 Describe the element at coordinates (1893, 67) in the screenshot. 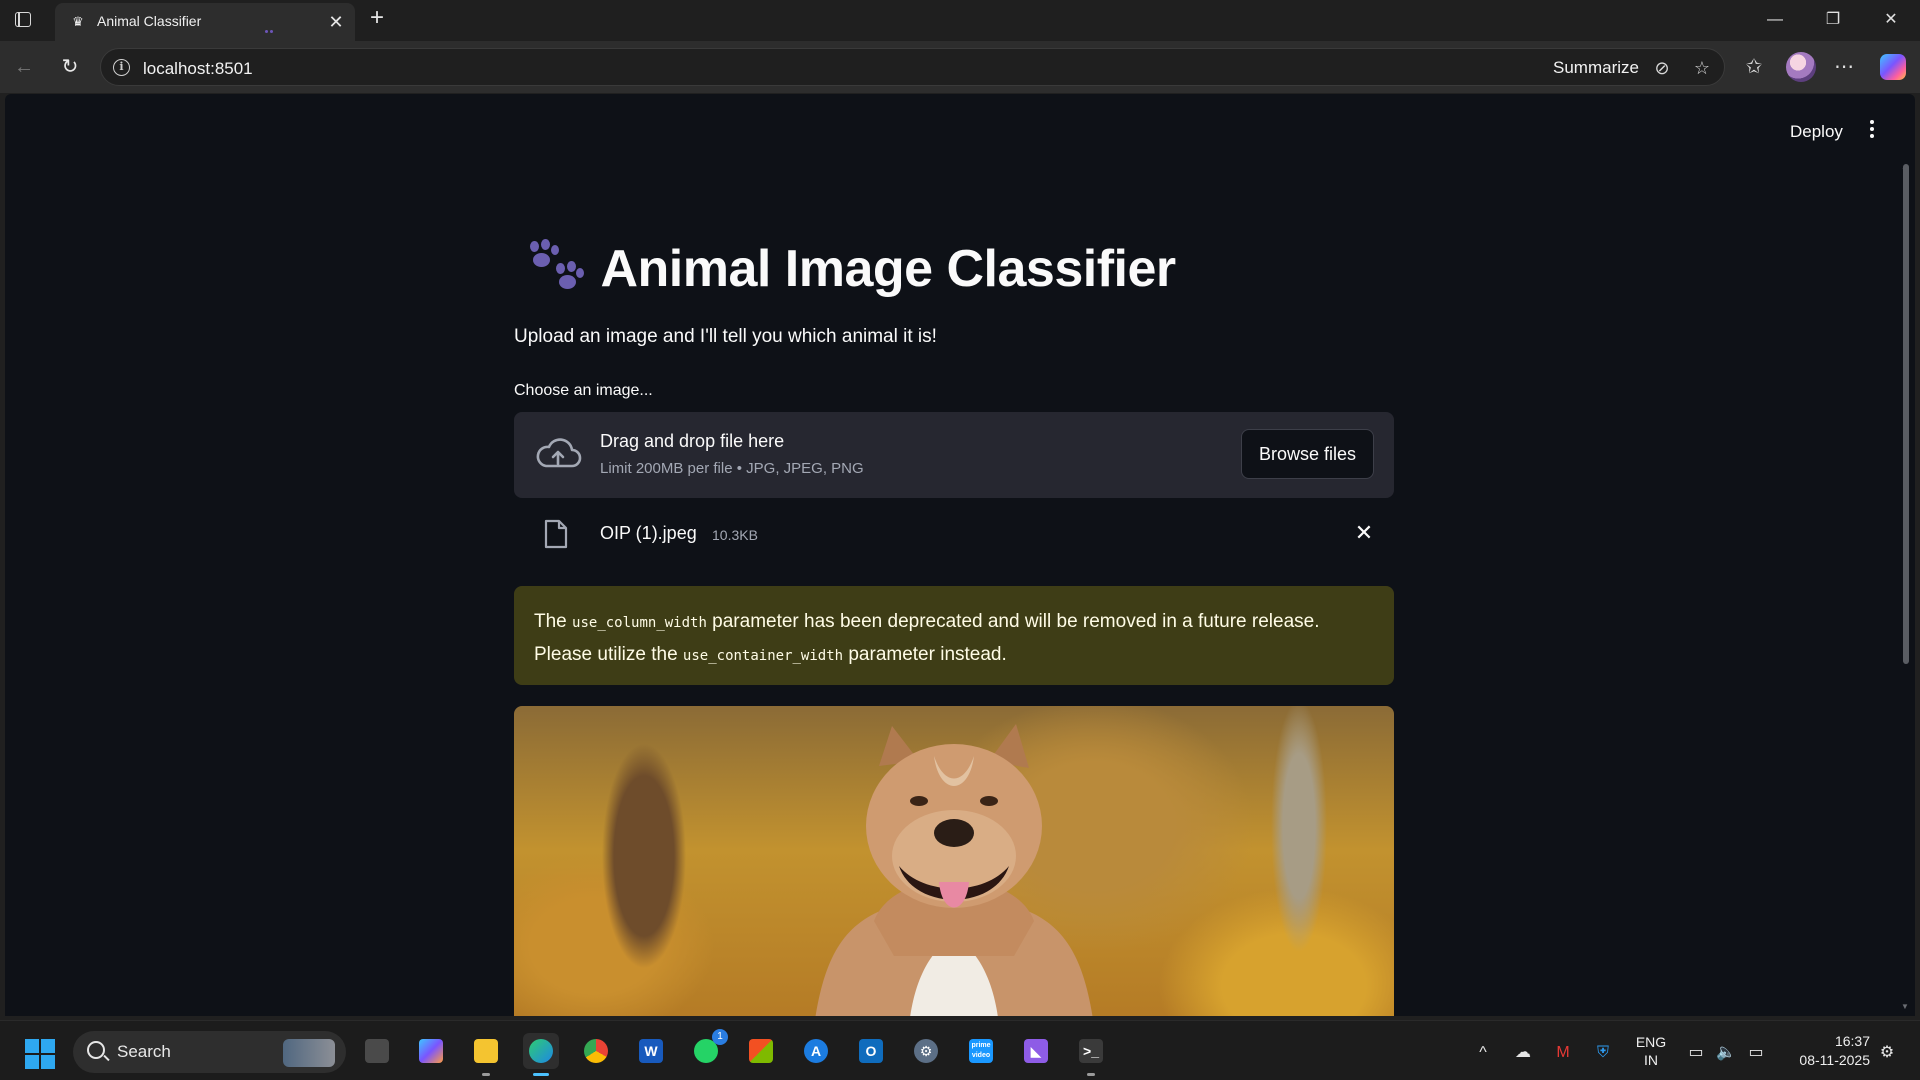

I see `copilot-icon` at that location.